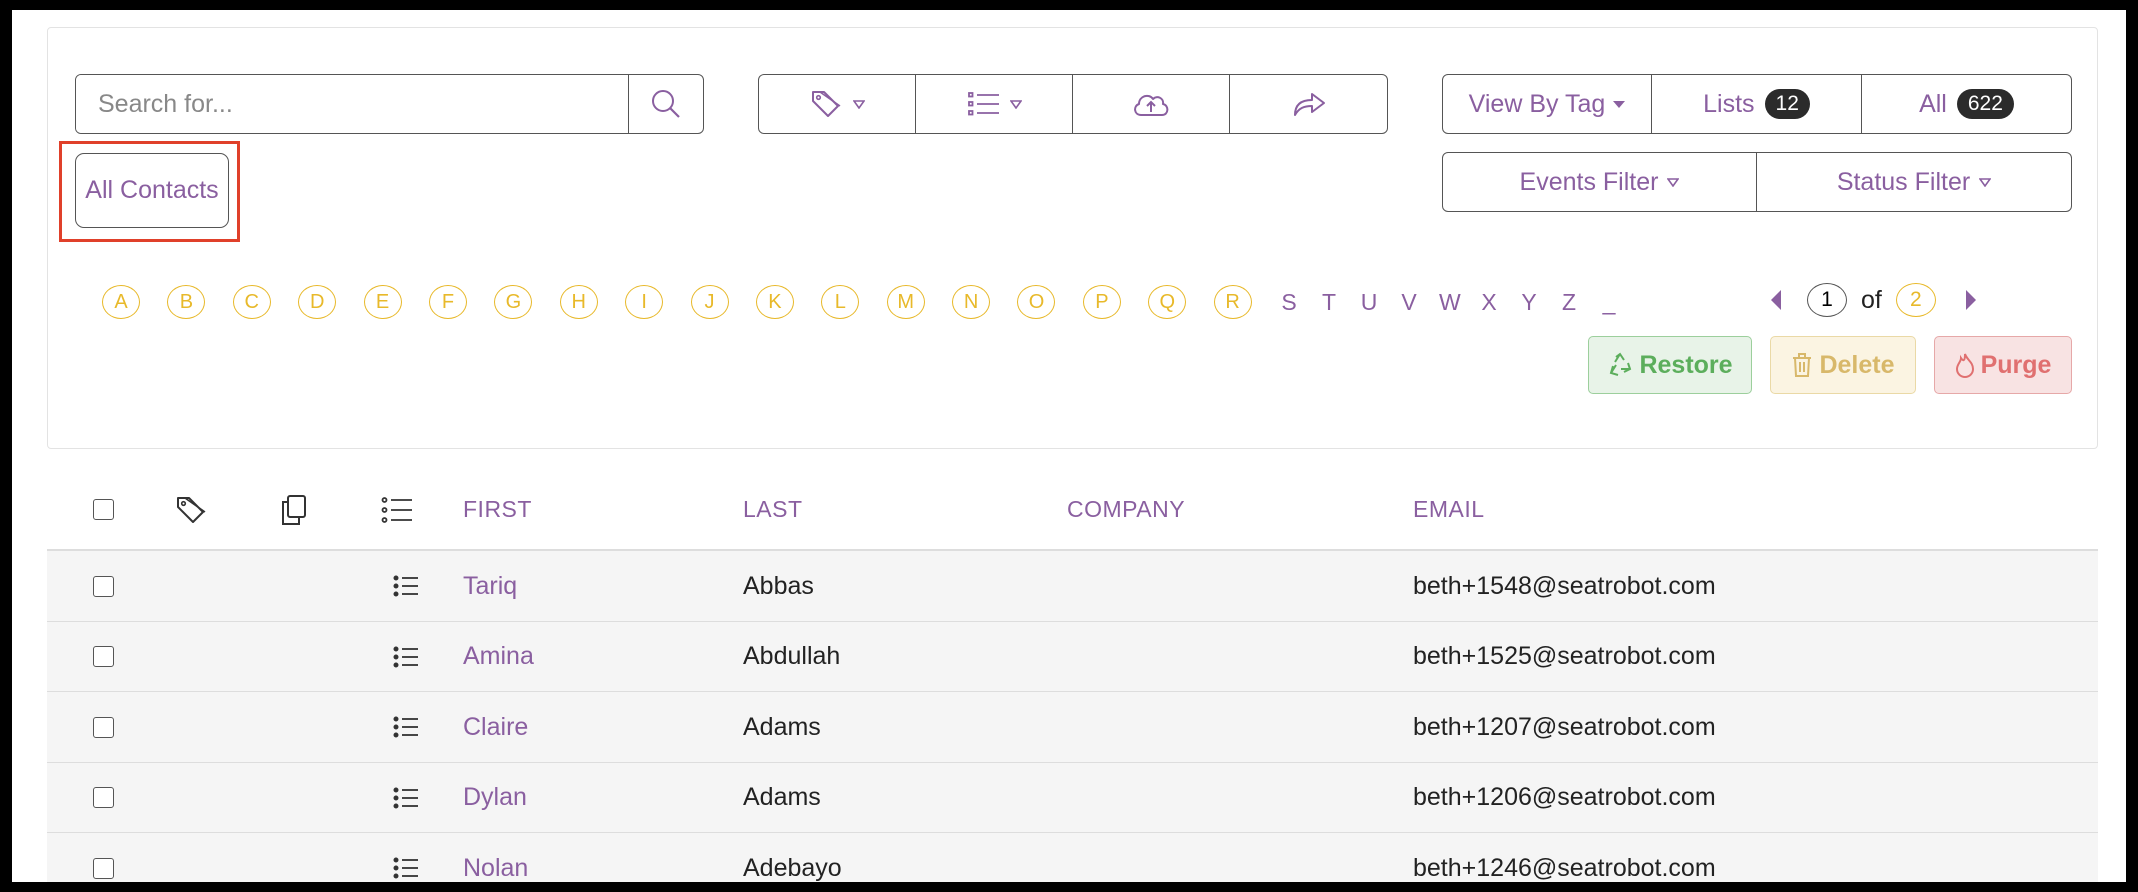  Describe the element at coordinates (1971, 300) in the screenshot. I see `next-page-icon` at that location.